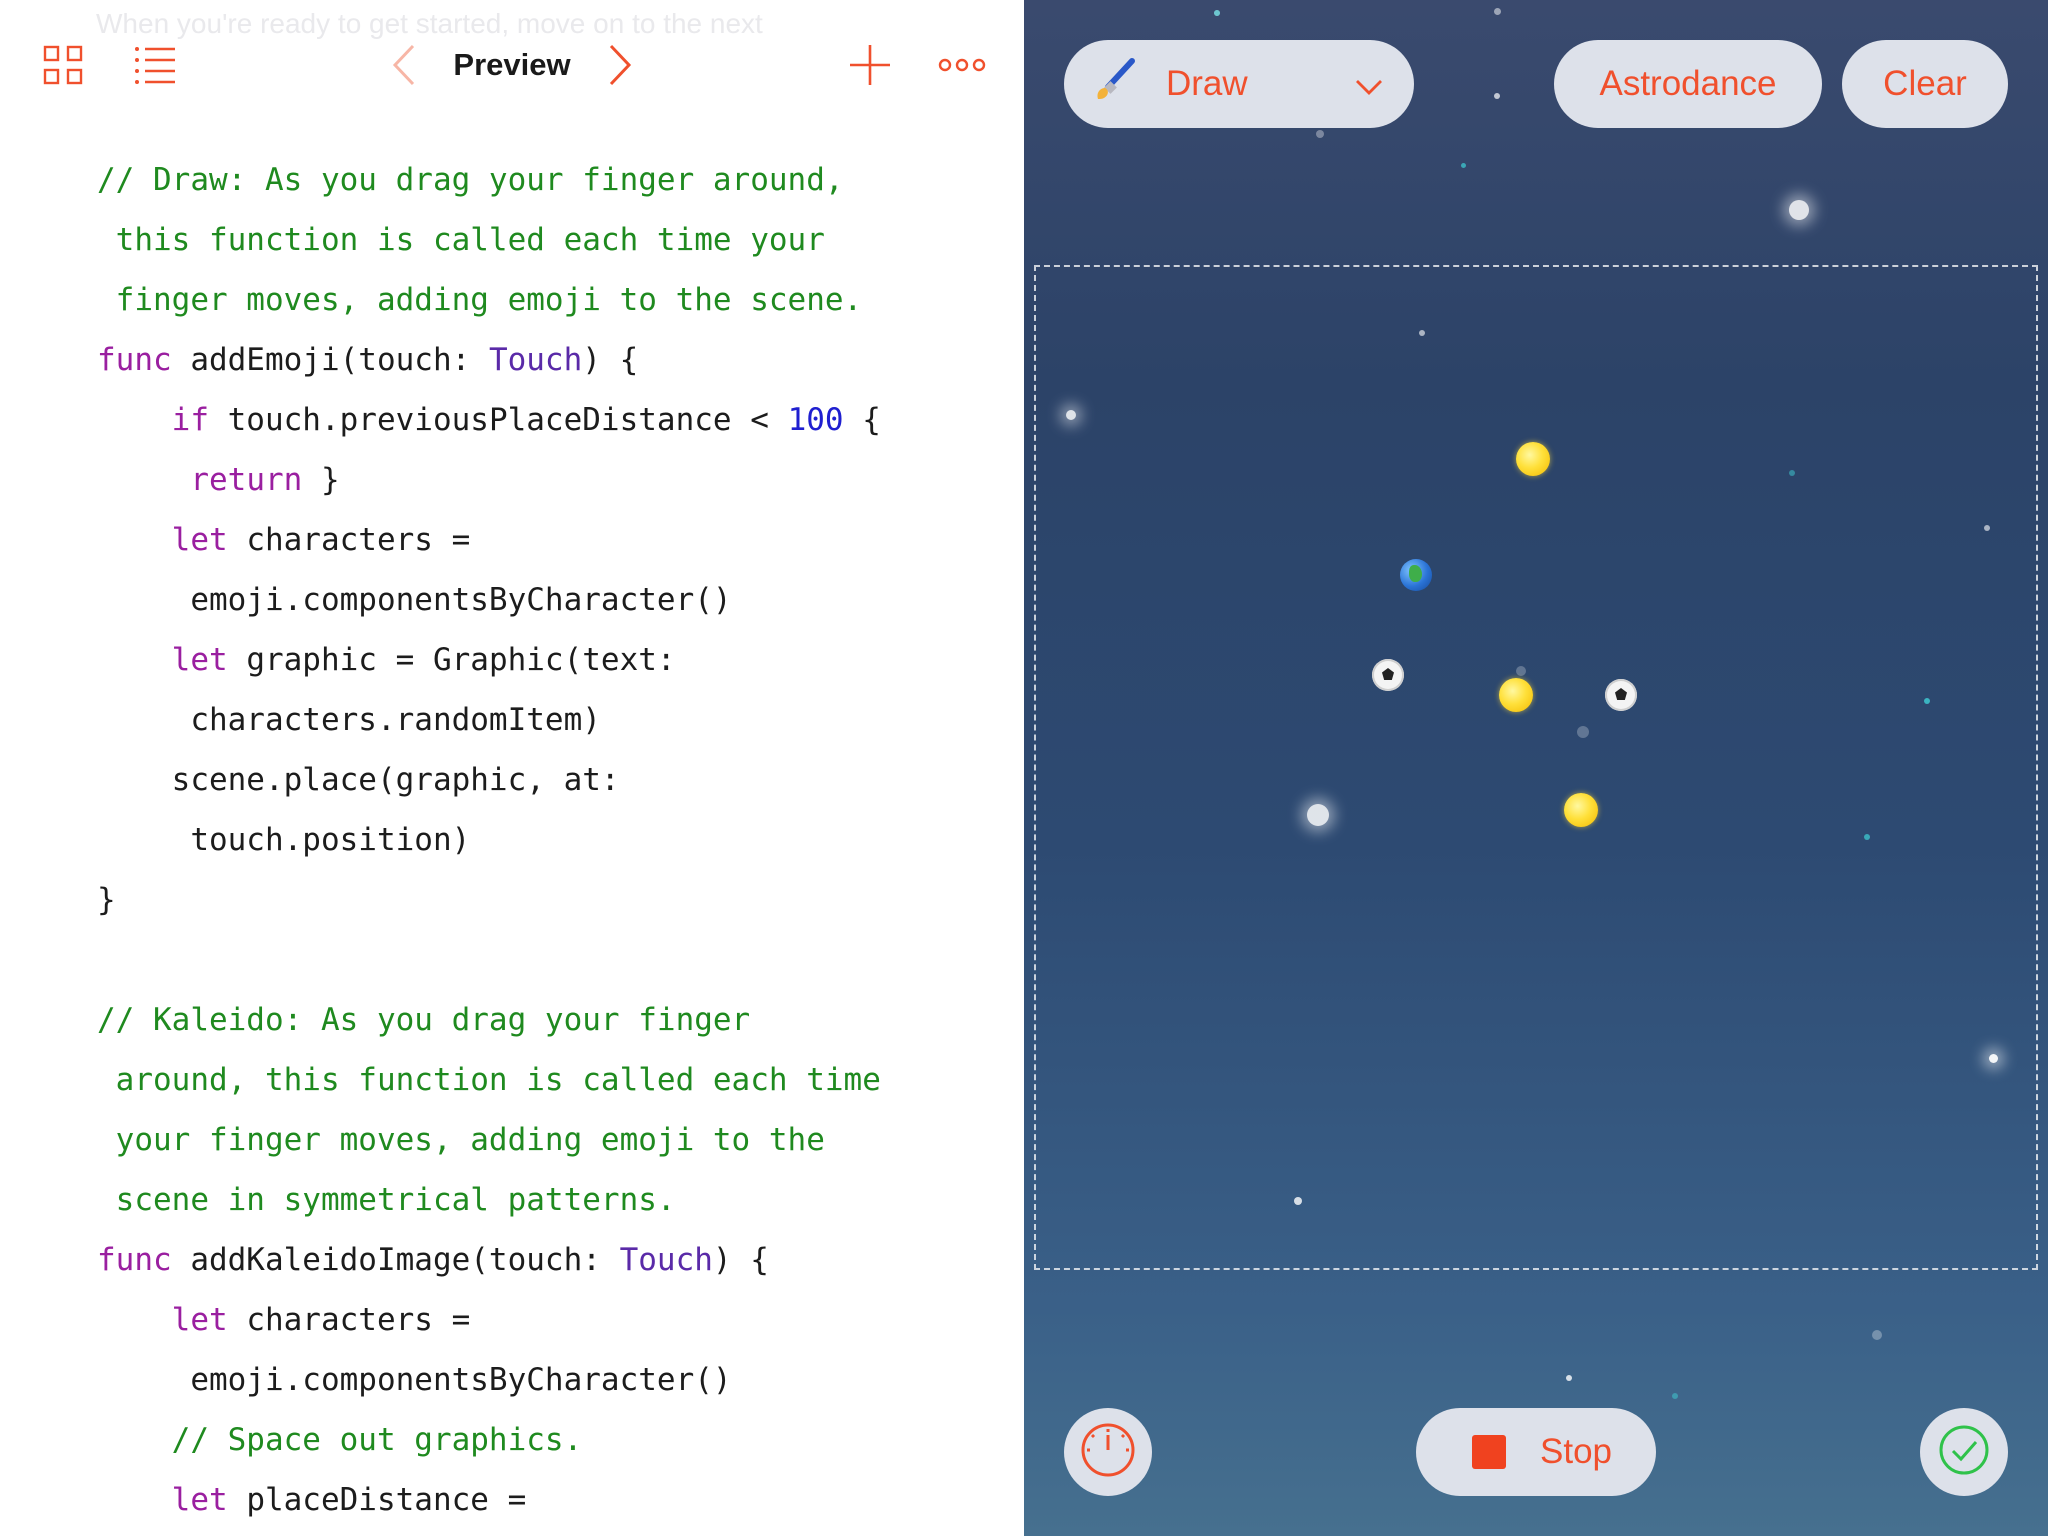  I want to click on code-line: }, so click(547, 900).